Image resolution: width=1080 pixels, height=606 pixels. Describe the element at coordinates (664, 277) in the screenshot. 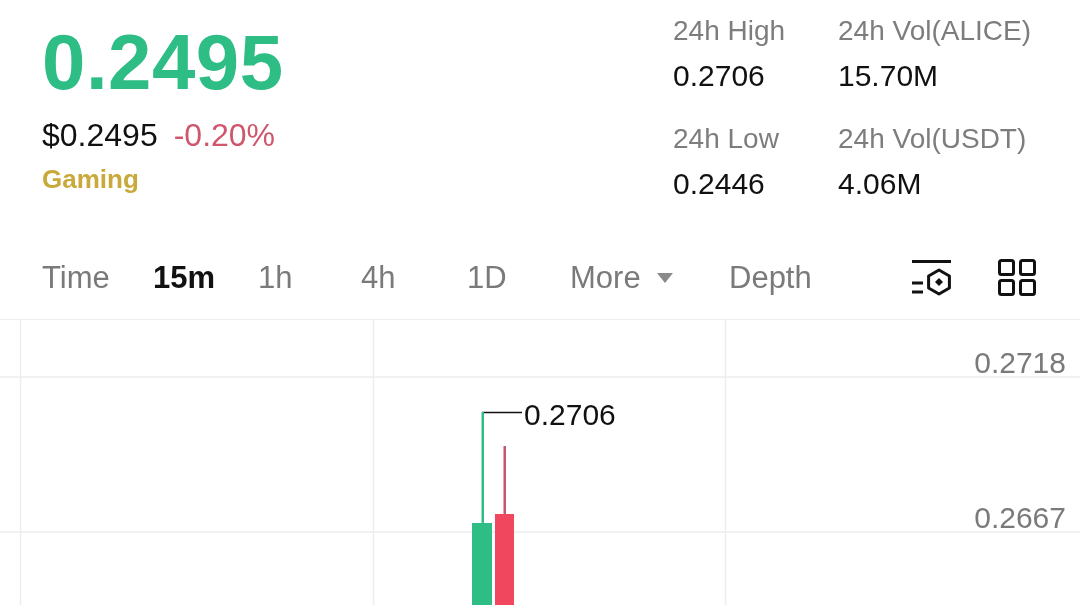

I see `caret-icon` at that location.